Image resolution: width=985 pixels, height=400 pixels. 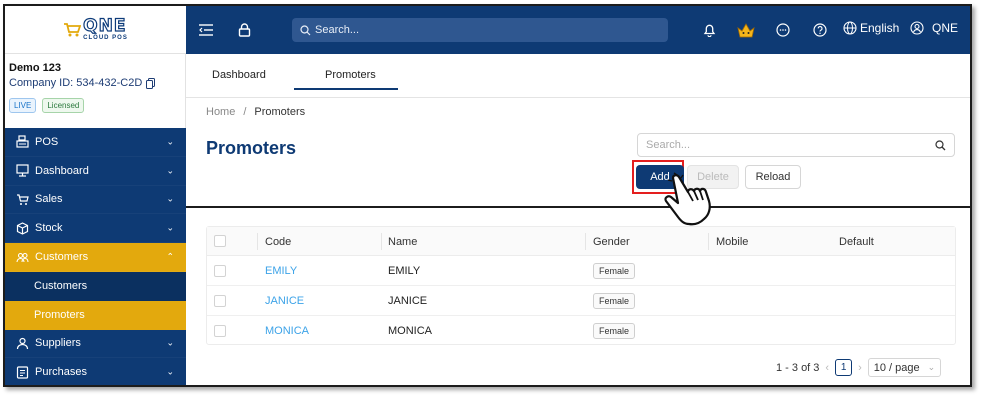 I want to click on pointing-hand-cursor-icon, so click(x=687, y=199).